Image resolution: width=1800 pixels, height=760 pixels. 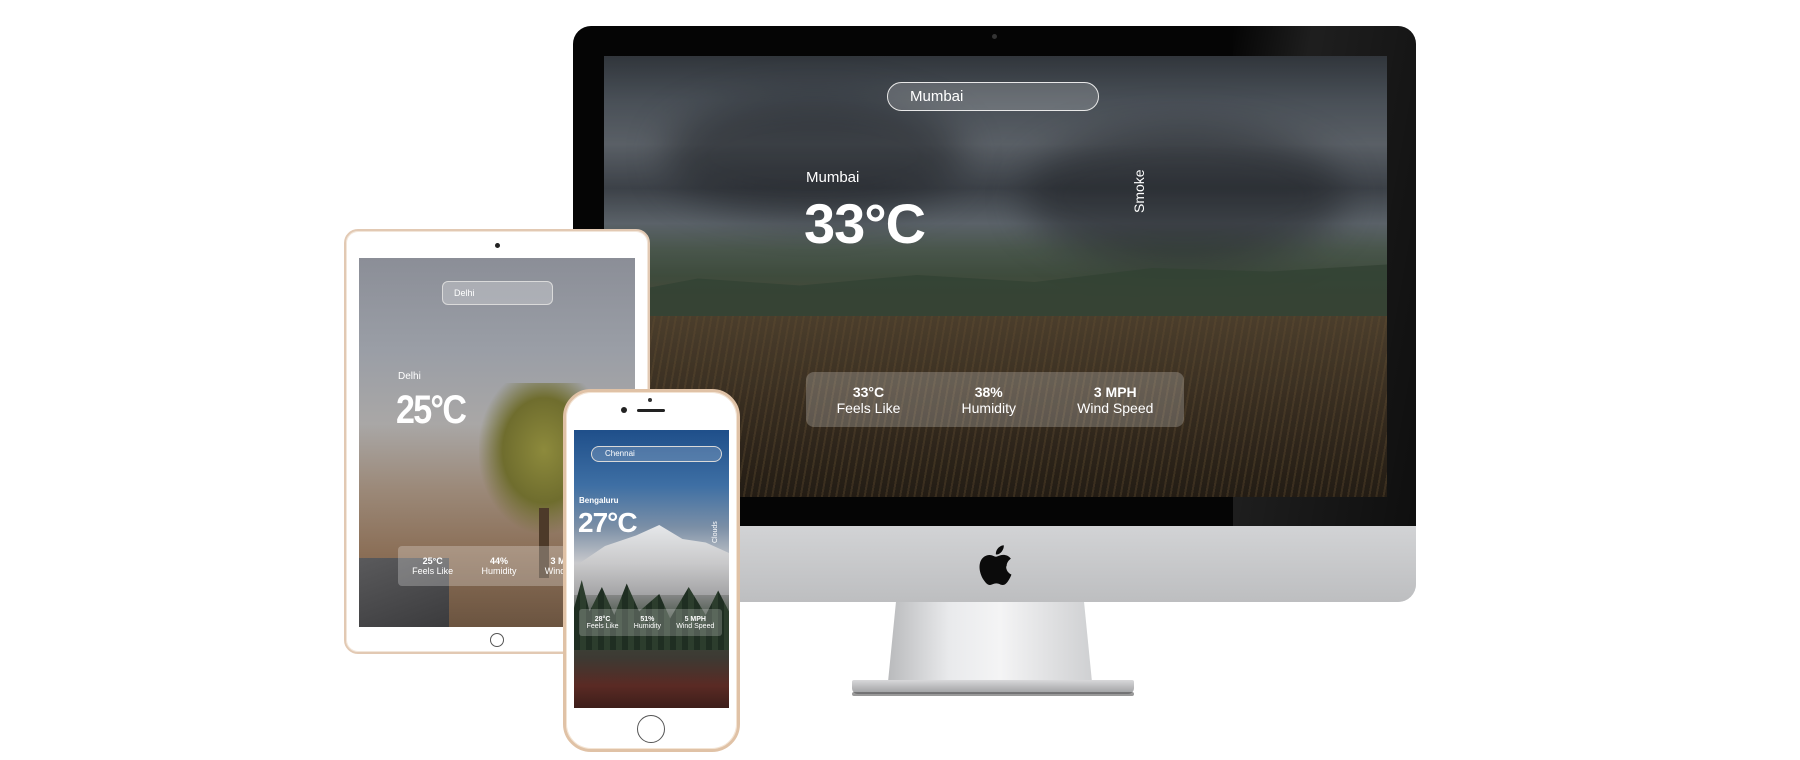 I want to click on feels-like-stat: 25°C Feels Like, so click(x=432, y=566).